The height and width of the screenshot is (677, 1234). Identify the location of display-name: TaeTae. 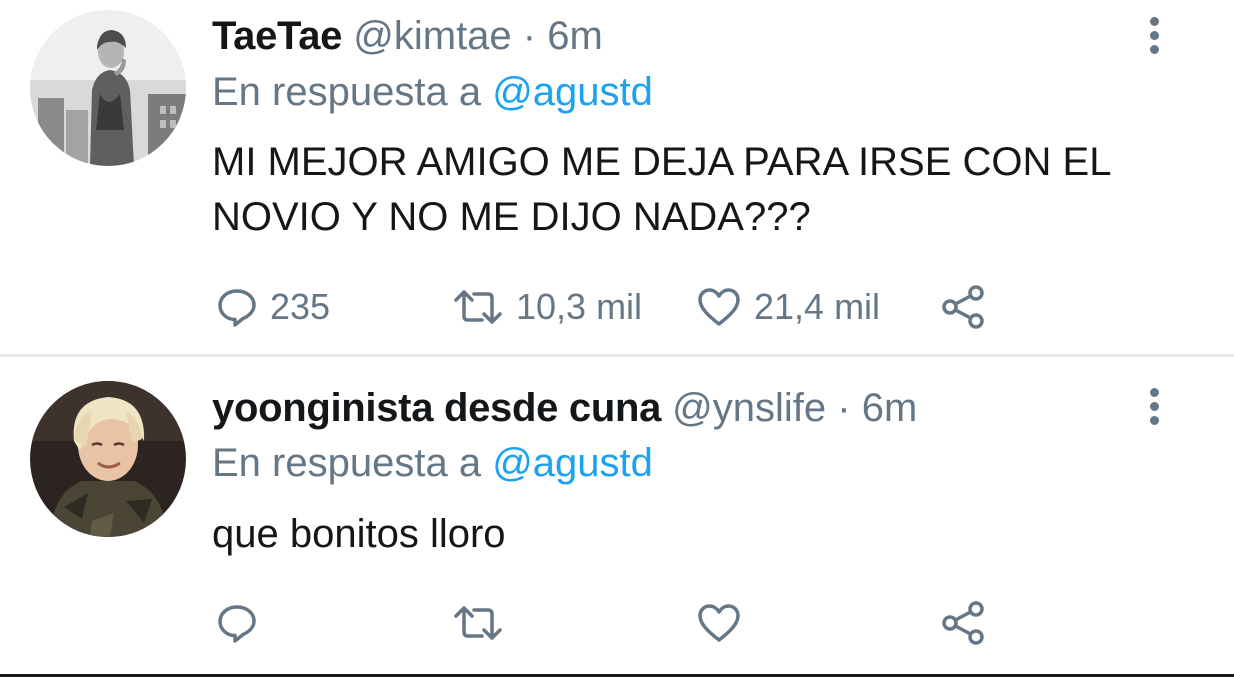
(277, 36).